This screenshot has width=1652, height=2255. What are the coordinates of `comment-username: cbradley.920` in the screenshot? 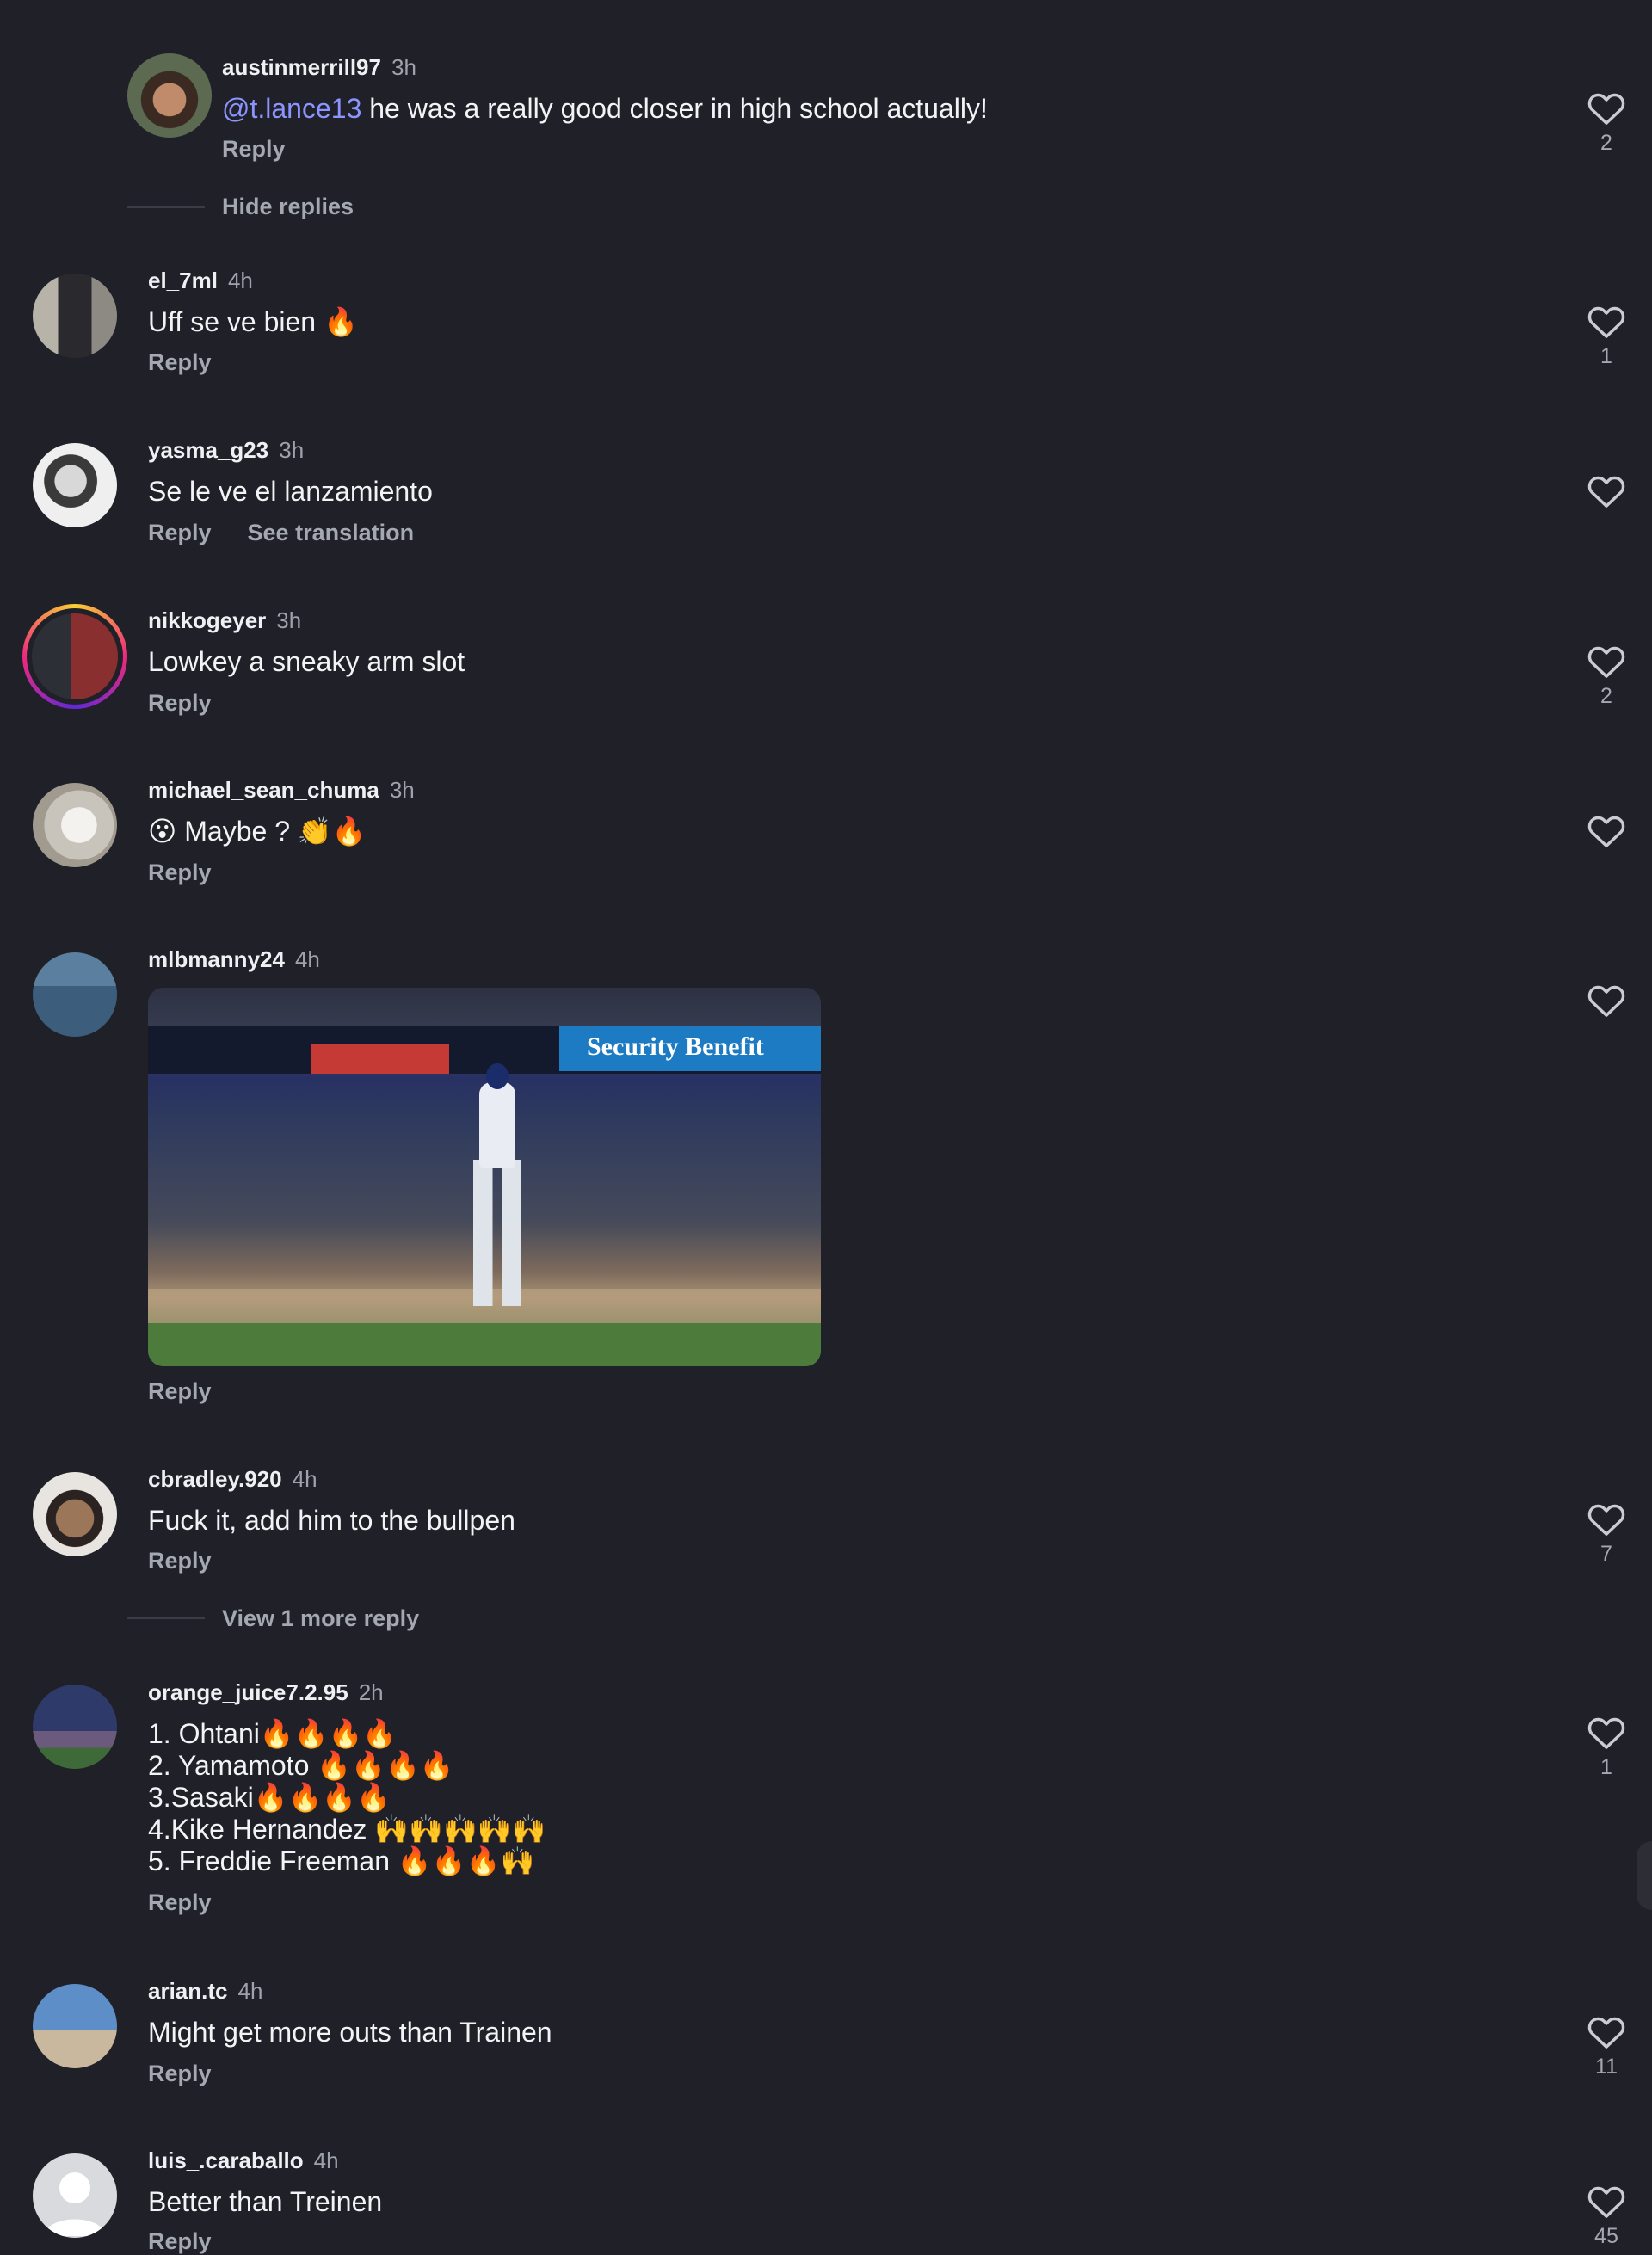 It's located at (215, 1479).